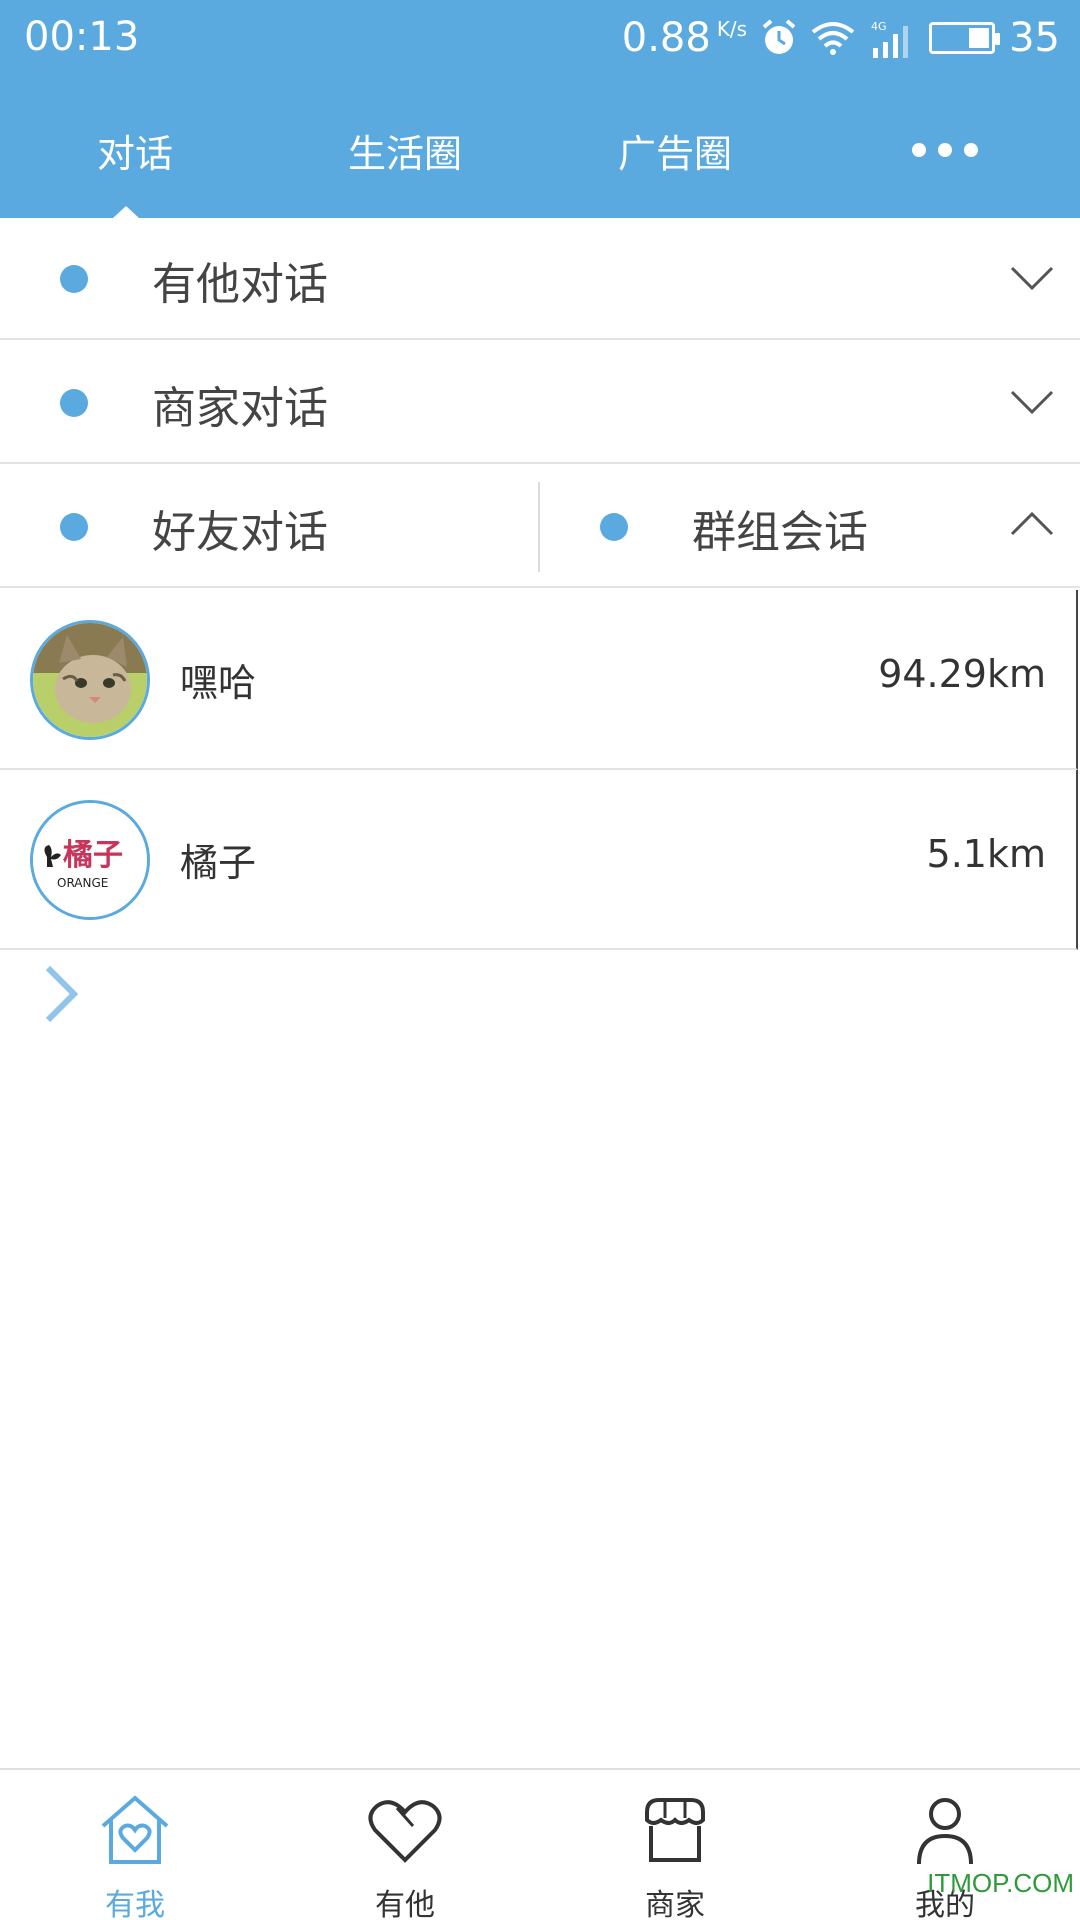 Image resolution: width=1080 pixels, height=1920 pixels. Describe the element at coordinates (779, 36) in the screenshot. I see `alarm-icon` at that location.